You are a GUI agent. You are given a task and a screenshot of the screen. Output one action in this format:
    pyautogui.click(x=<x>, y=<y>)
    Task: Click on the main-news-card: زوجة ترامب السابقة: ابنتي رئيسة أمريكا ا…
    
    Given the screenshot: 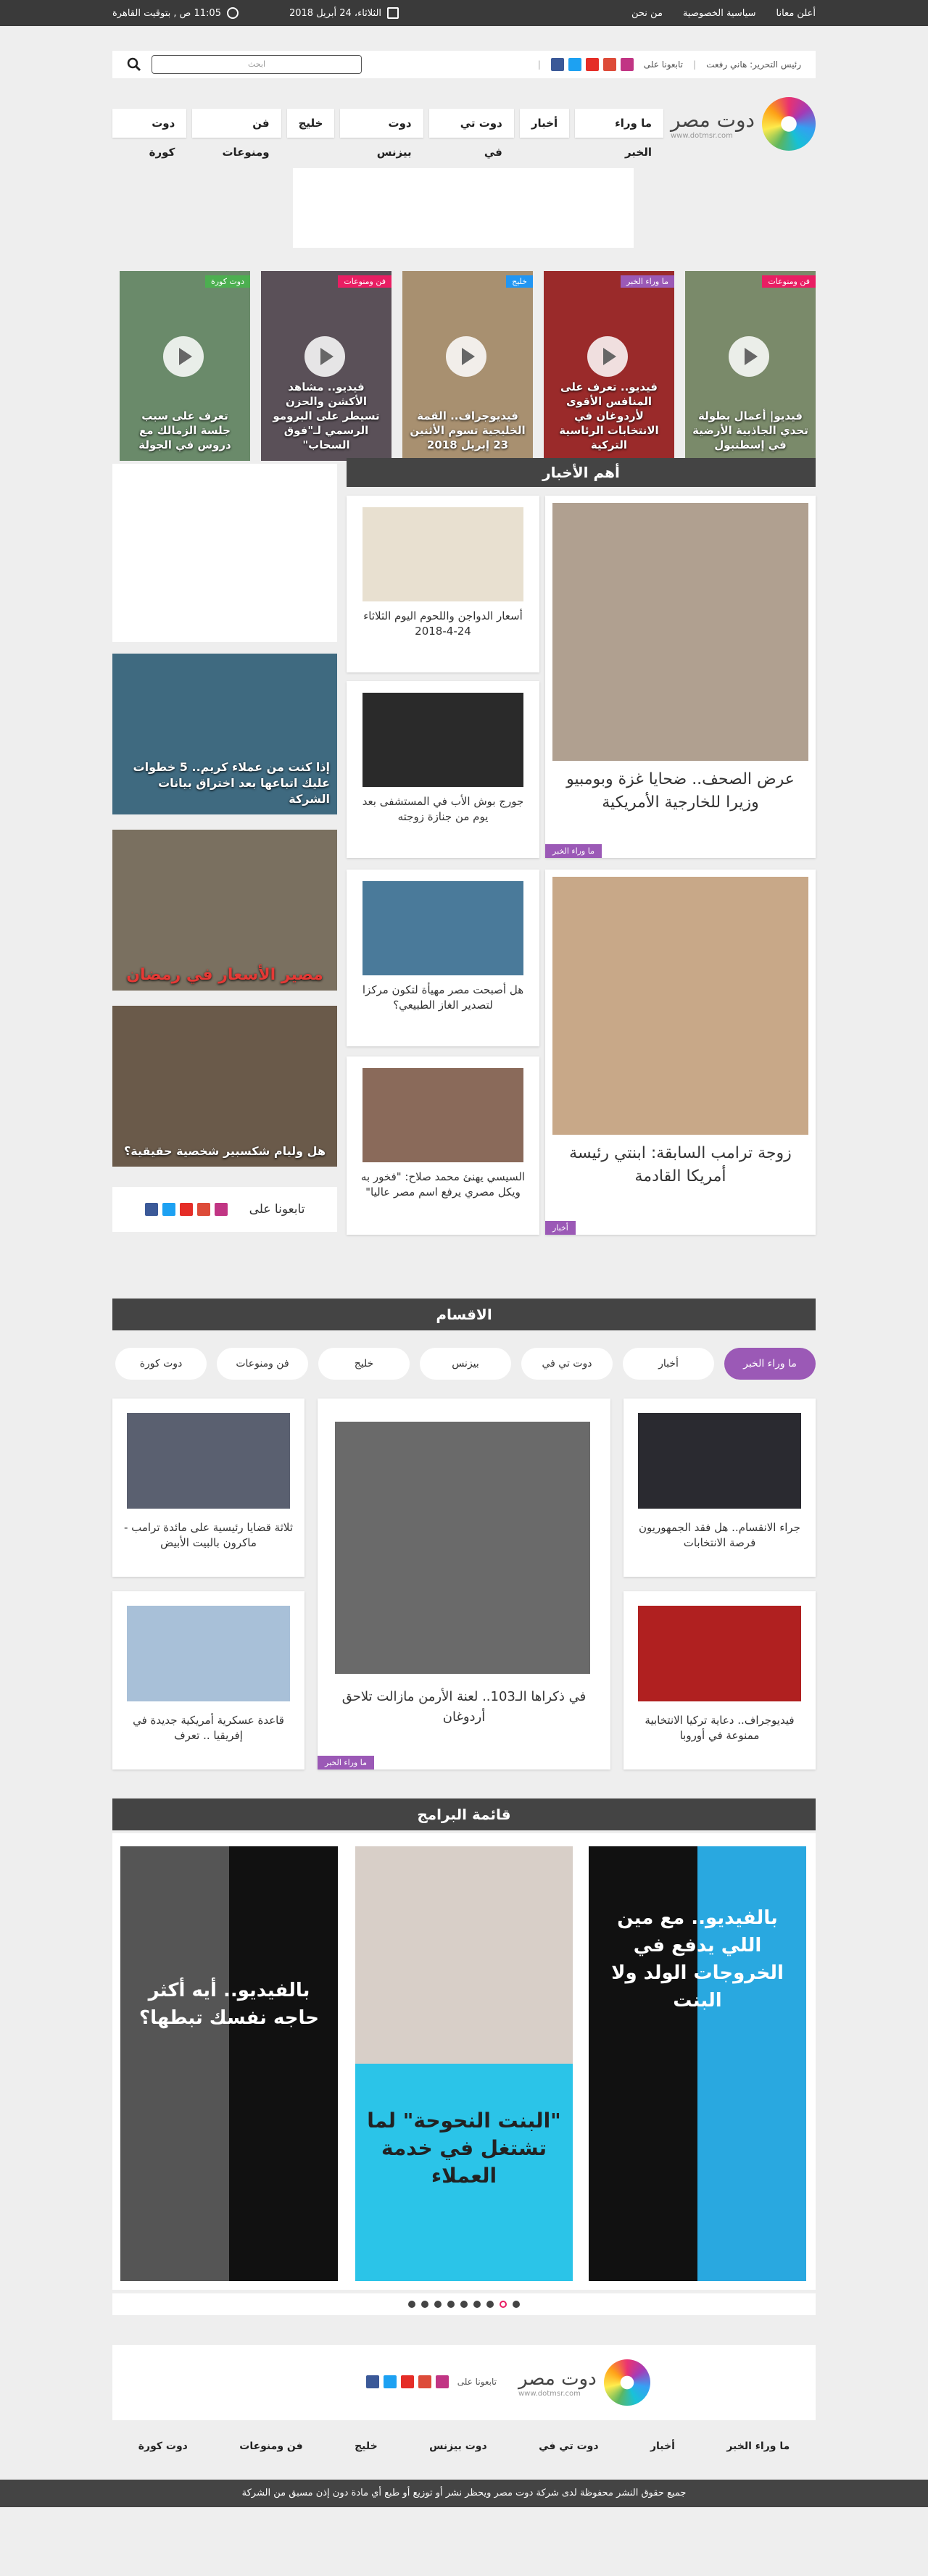 What is the action you would take?
    pyautogui.click(x=680, y=1052)
    